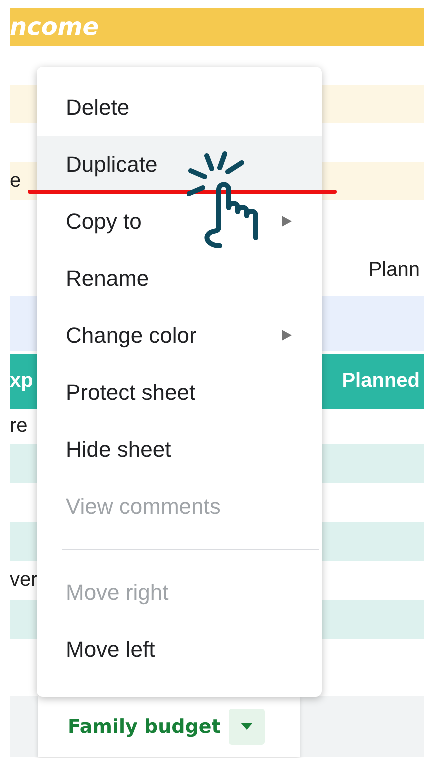 This screenshot has width=424, height=758. What do you see at coordinates (179, 221) in the screenshot?
I see `menu-item: Copy to` at bounding box center [179, 221].